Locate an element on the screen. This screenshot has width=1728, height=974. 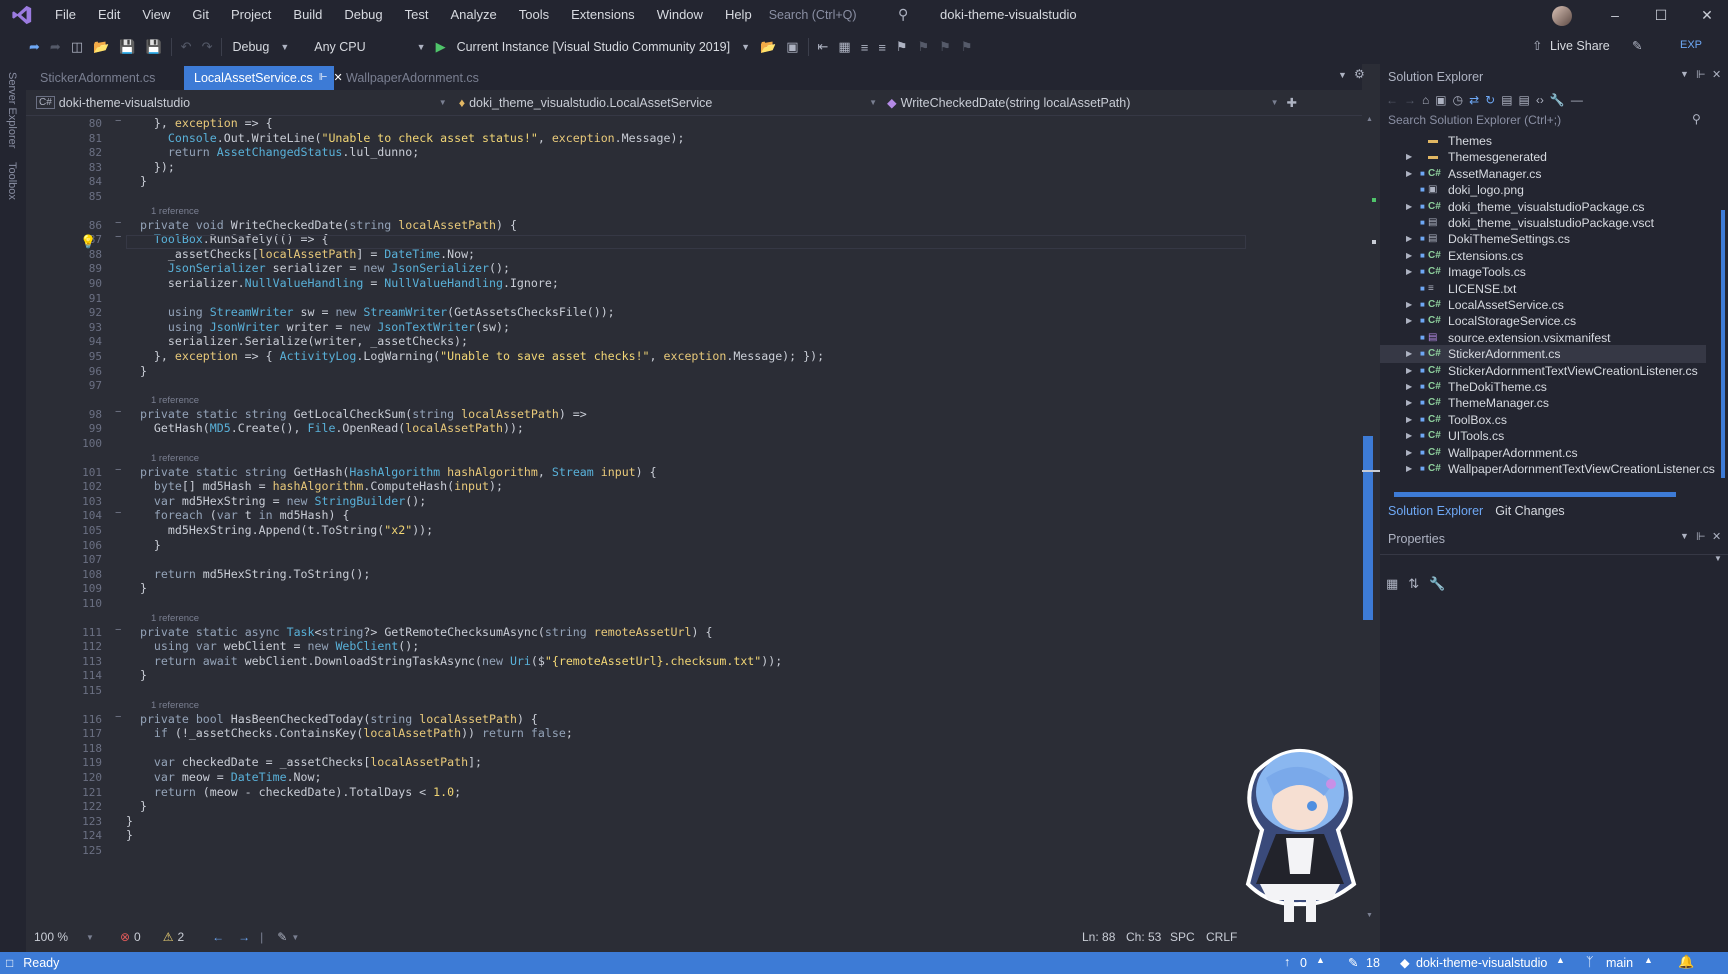
close-window-button: ✕ is located at coordinates (1706, 15).